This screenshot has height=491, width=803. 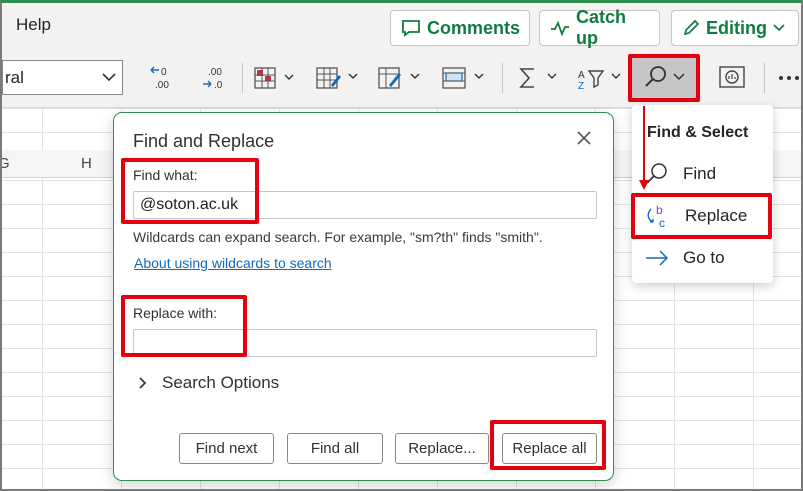 I want to click on replace-icon: b c, so click(x=656, y=216).